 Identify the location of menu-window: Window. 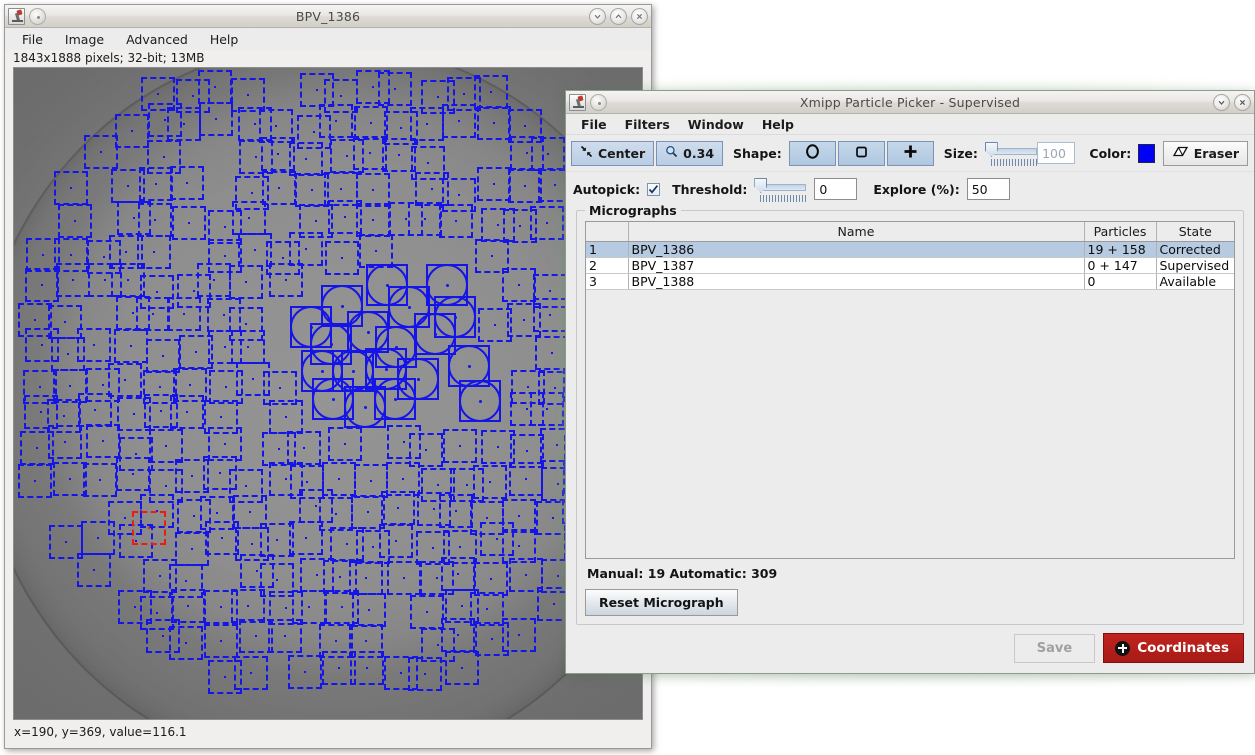
(716, 124).